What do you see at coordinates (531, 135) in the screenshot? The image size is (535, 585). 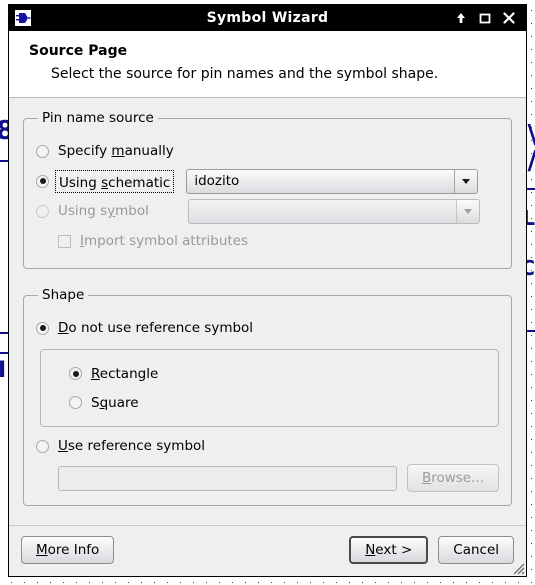 I see `background-schematic-glyph: \` at bounding box center [531, 135].